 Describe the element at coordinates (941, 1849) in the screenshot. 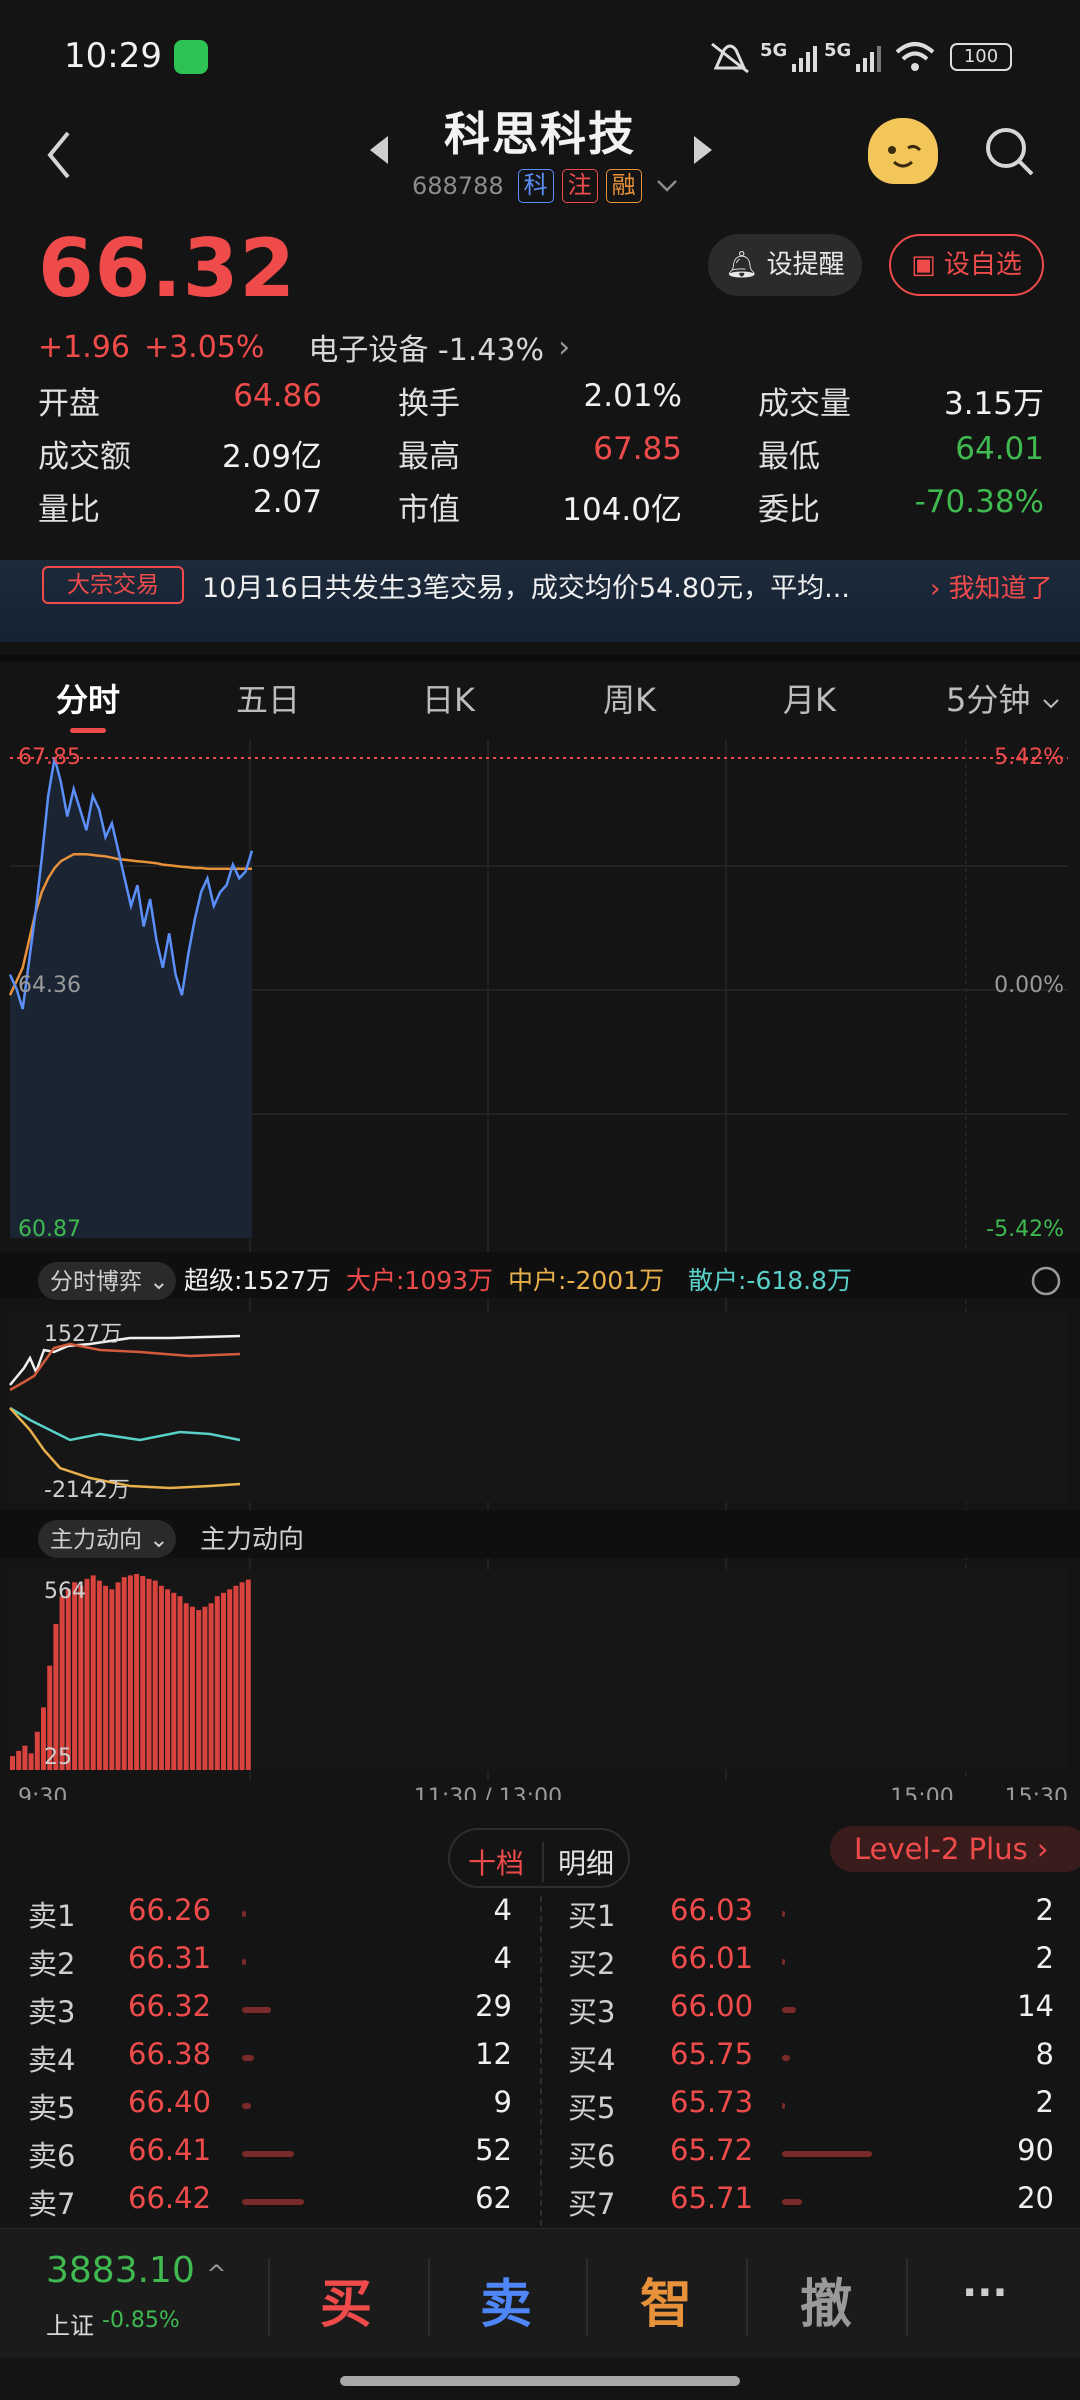

I see `level2-plus-label: Level-2 Plus` at that location.